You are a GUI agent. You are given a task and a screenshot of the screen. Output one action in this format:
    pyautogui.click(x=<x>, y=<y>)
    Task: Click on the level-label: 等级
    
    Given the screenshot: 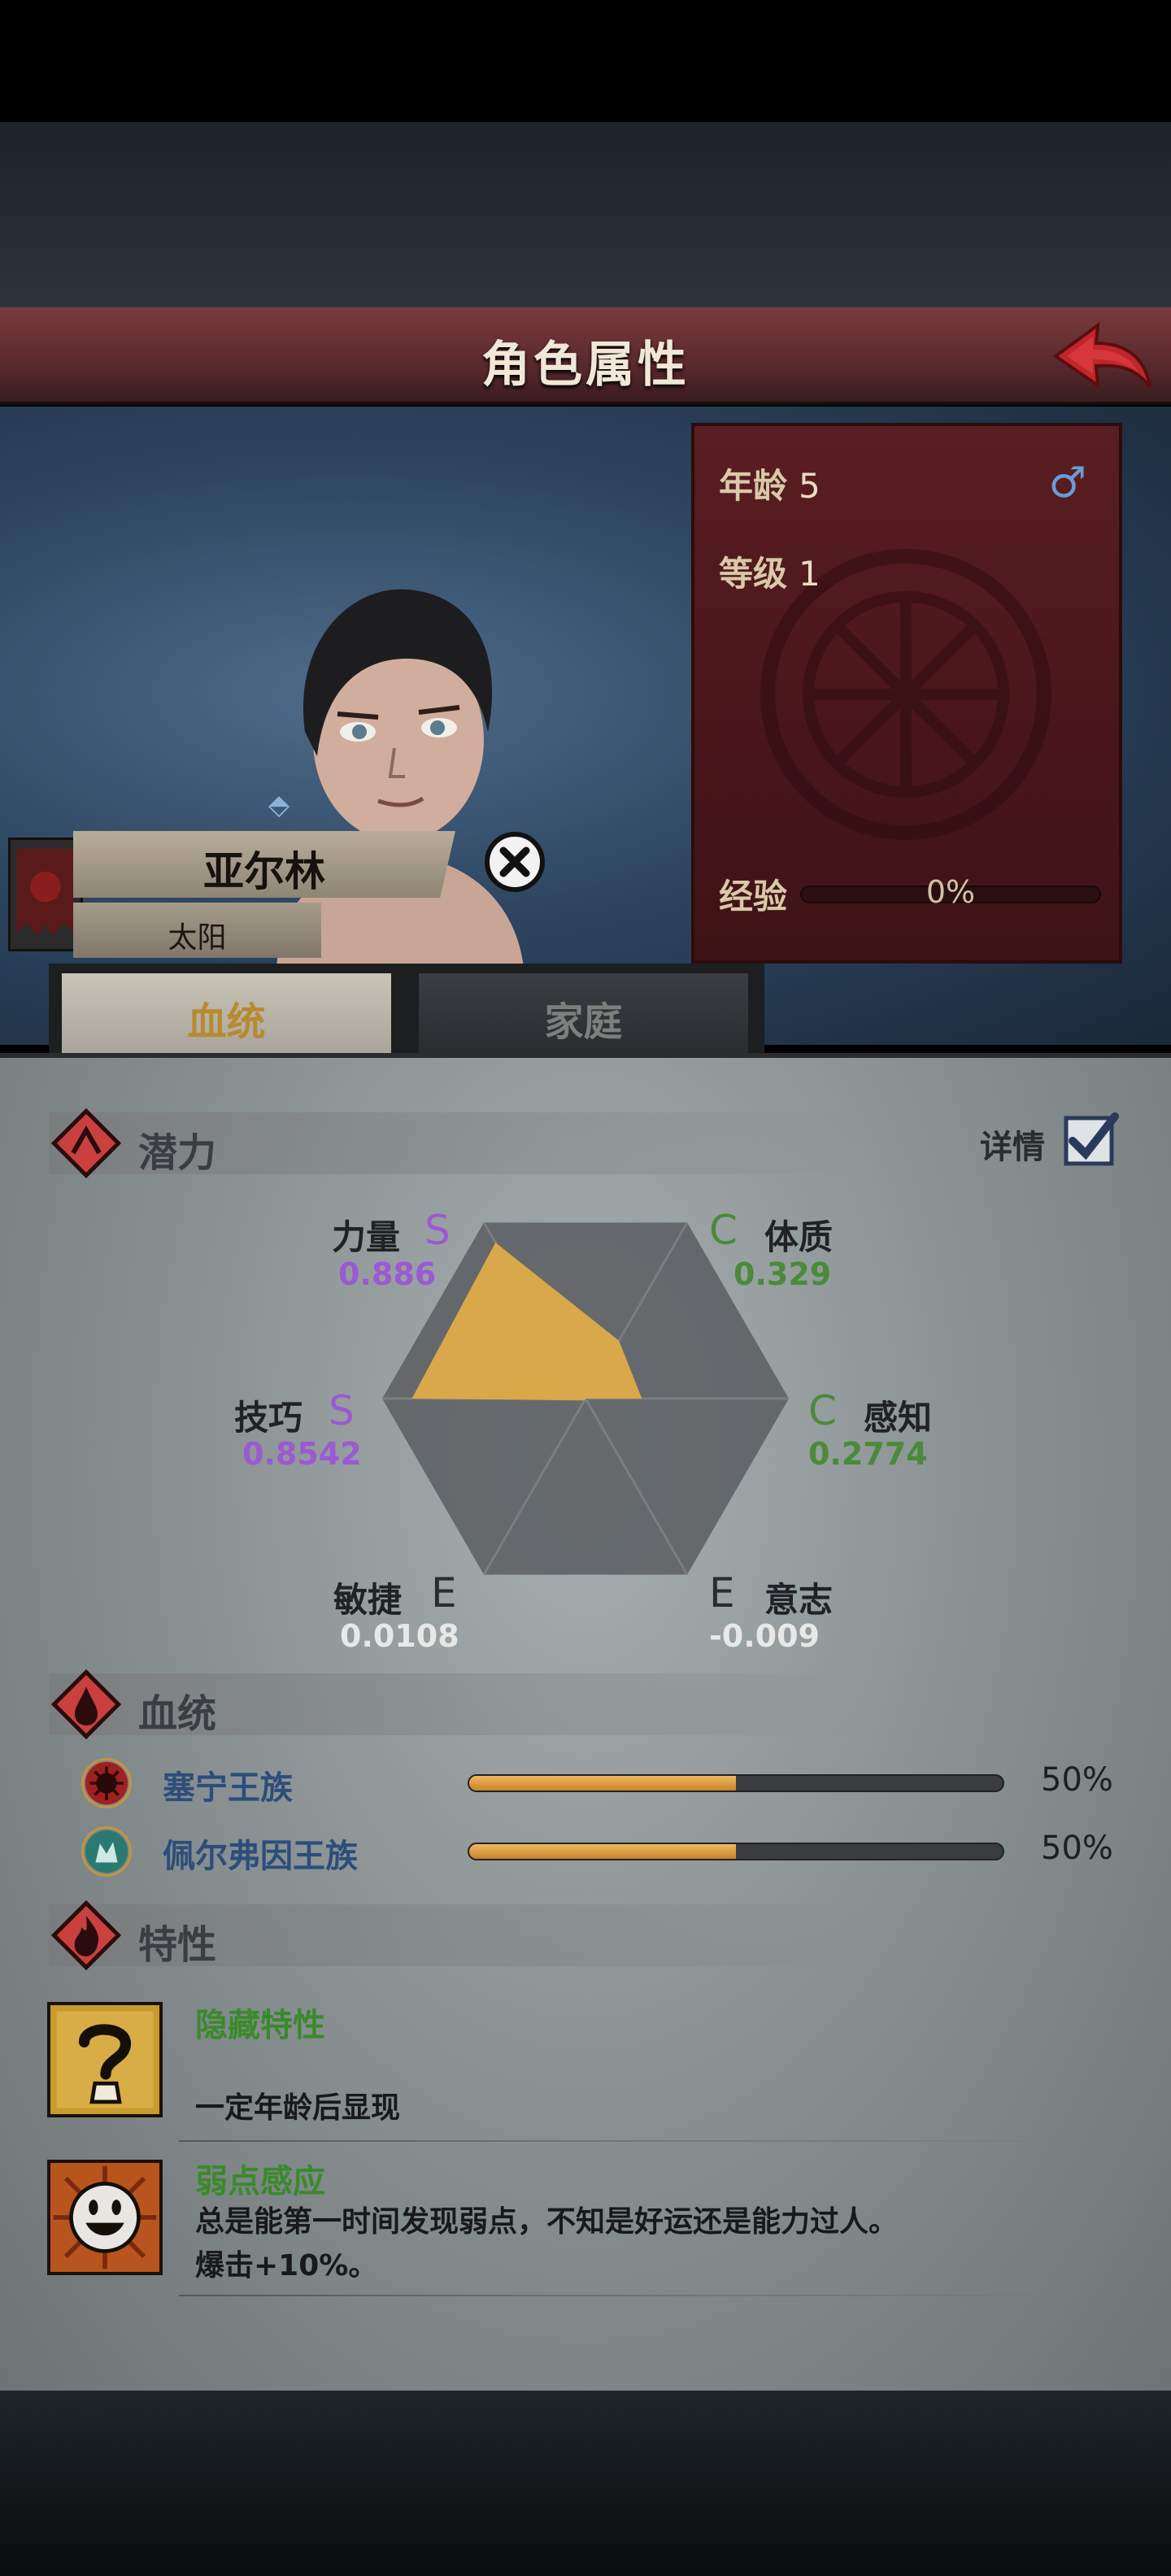 What is the action you would take?
    pyautogui.click(x=753, y=574)
    